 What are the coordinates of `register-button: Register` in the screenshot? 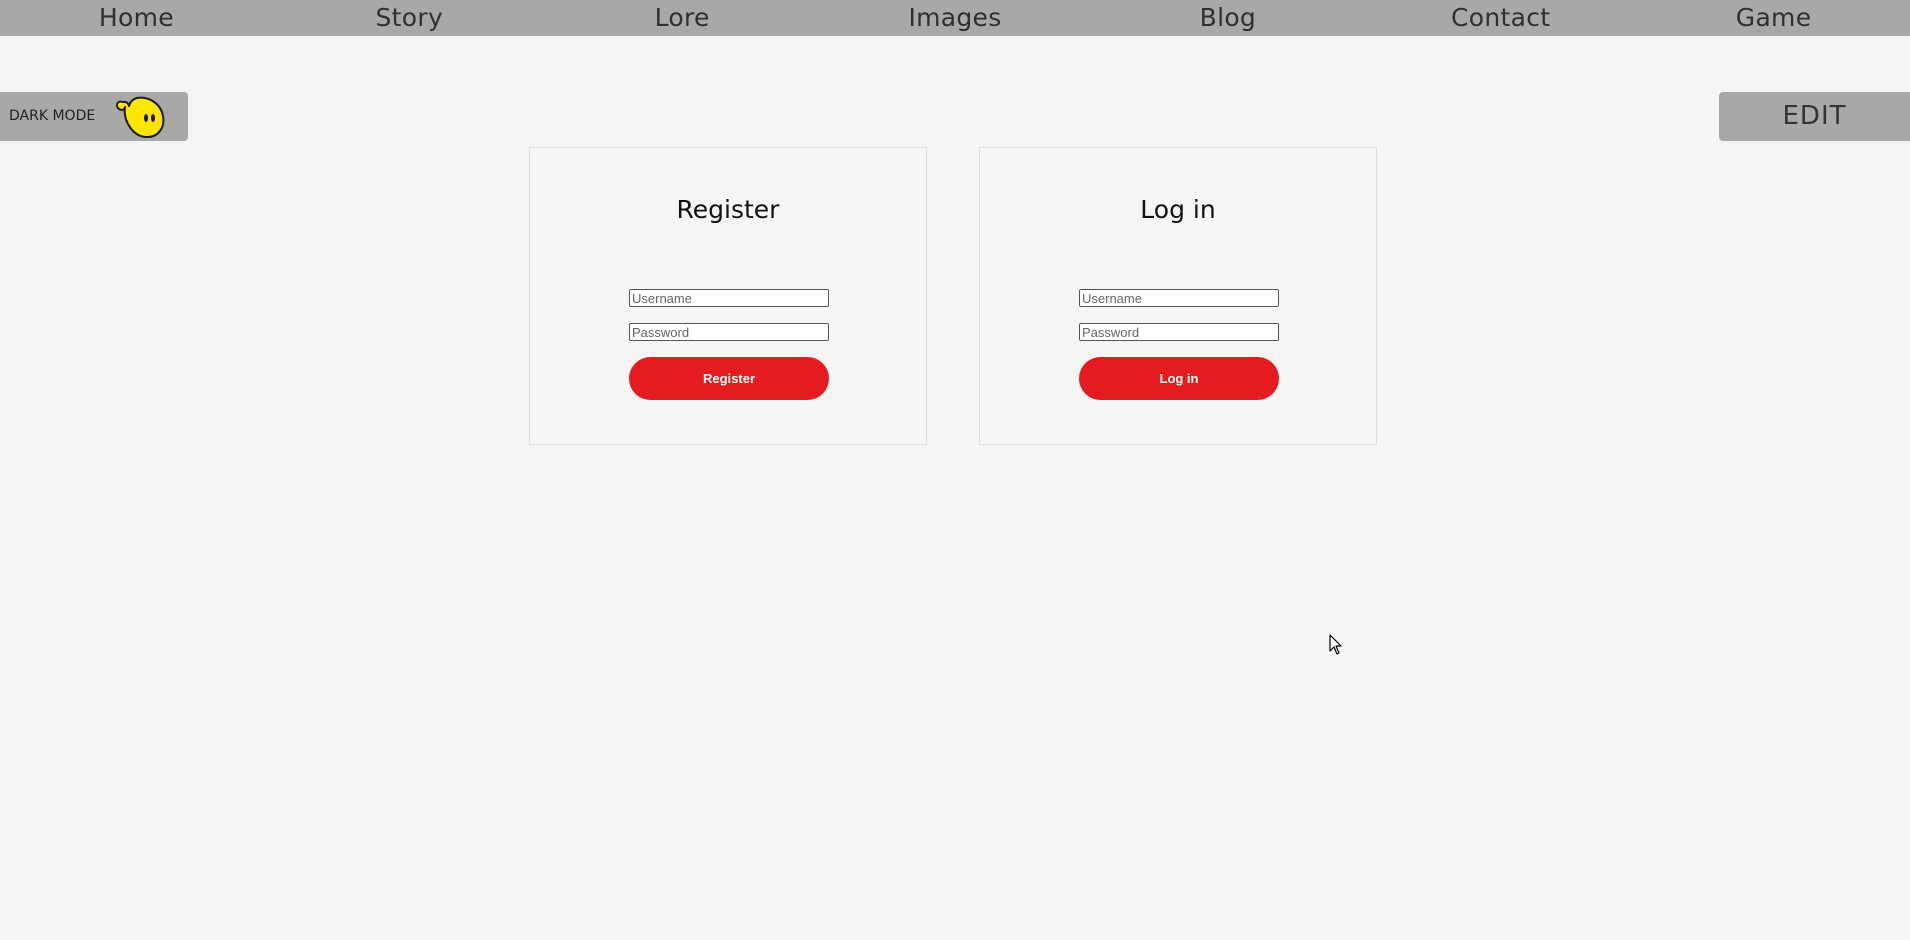 It's located at (729, 378).